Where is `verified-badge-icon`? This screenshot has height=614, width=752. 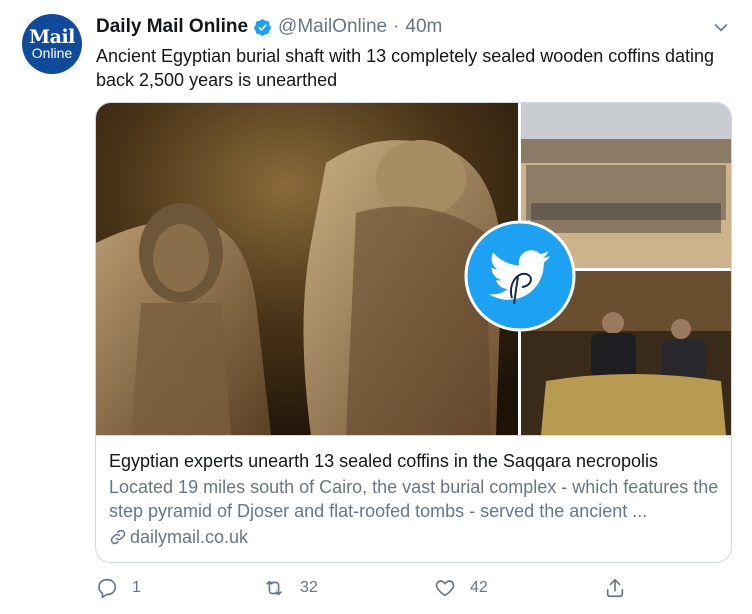 verified-badge-icon is located at coordinates (262, 27).